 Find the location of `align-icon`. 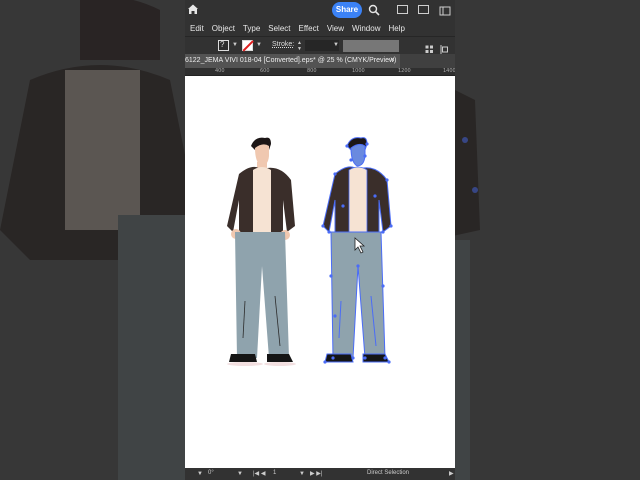

align-icon is located at coordinates (429, 47).